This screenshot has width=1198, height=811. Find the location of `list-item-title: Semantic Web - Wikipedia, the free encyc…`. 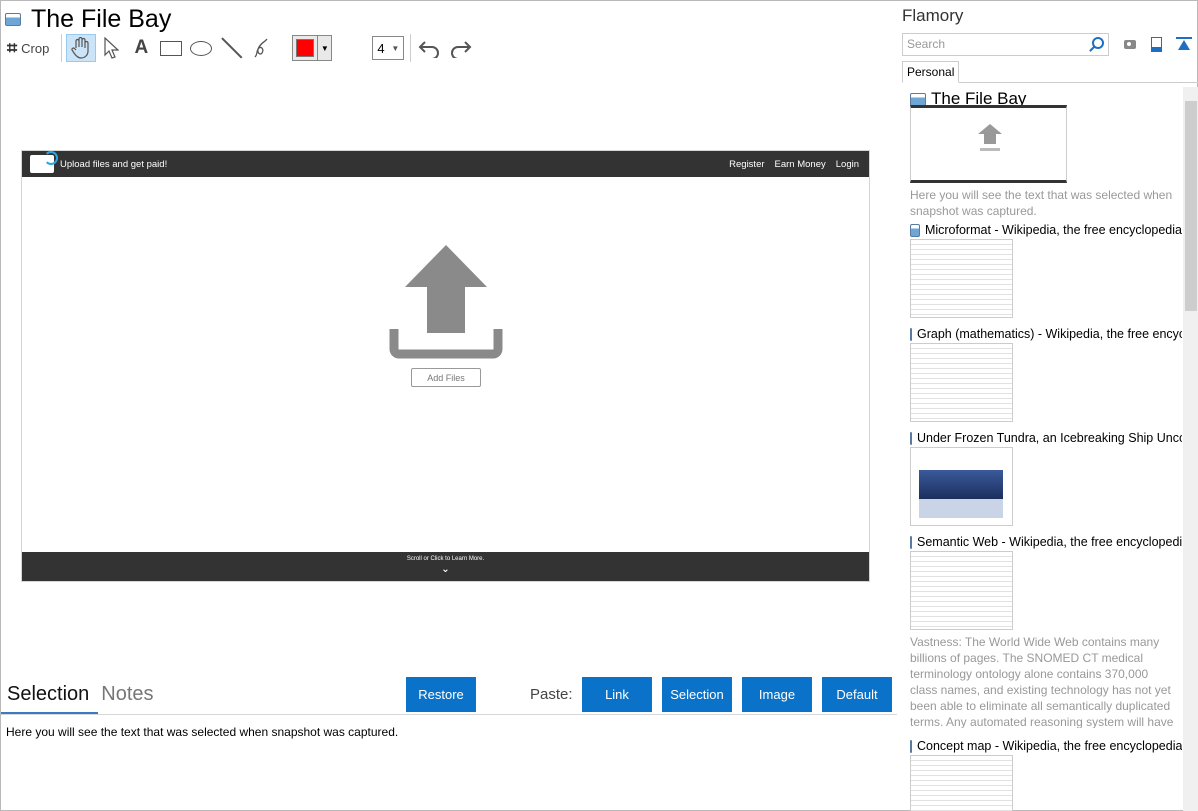

list-item-title: Semantic Web - Wikipedia, the free encyc… is located at coordinates (1049, 542).